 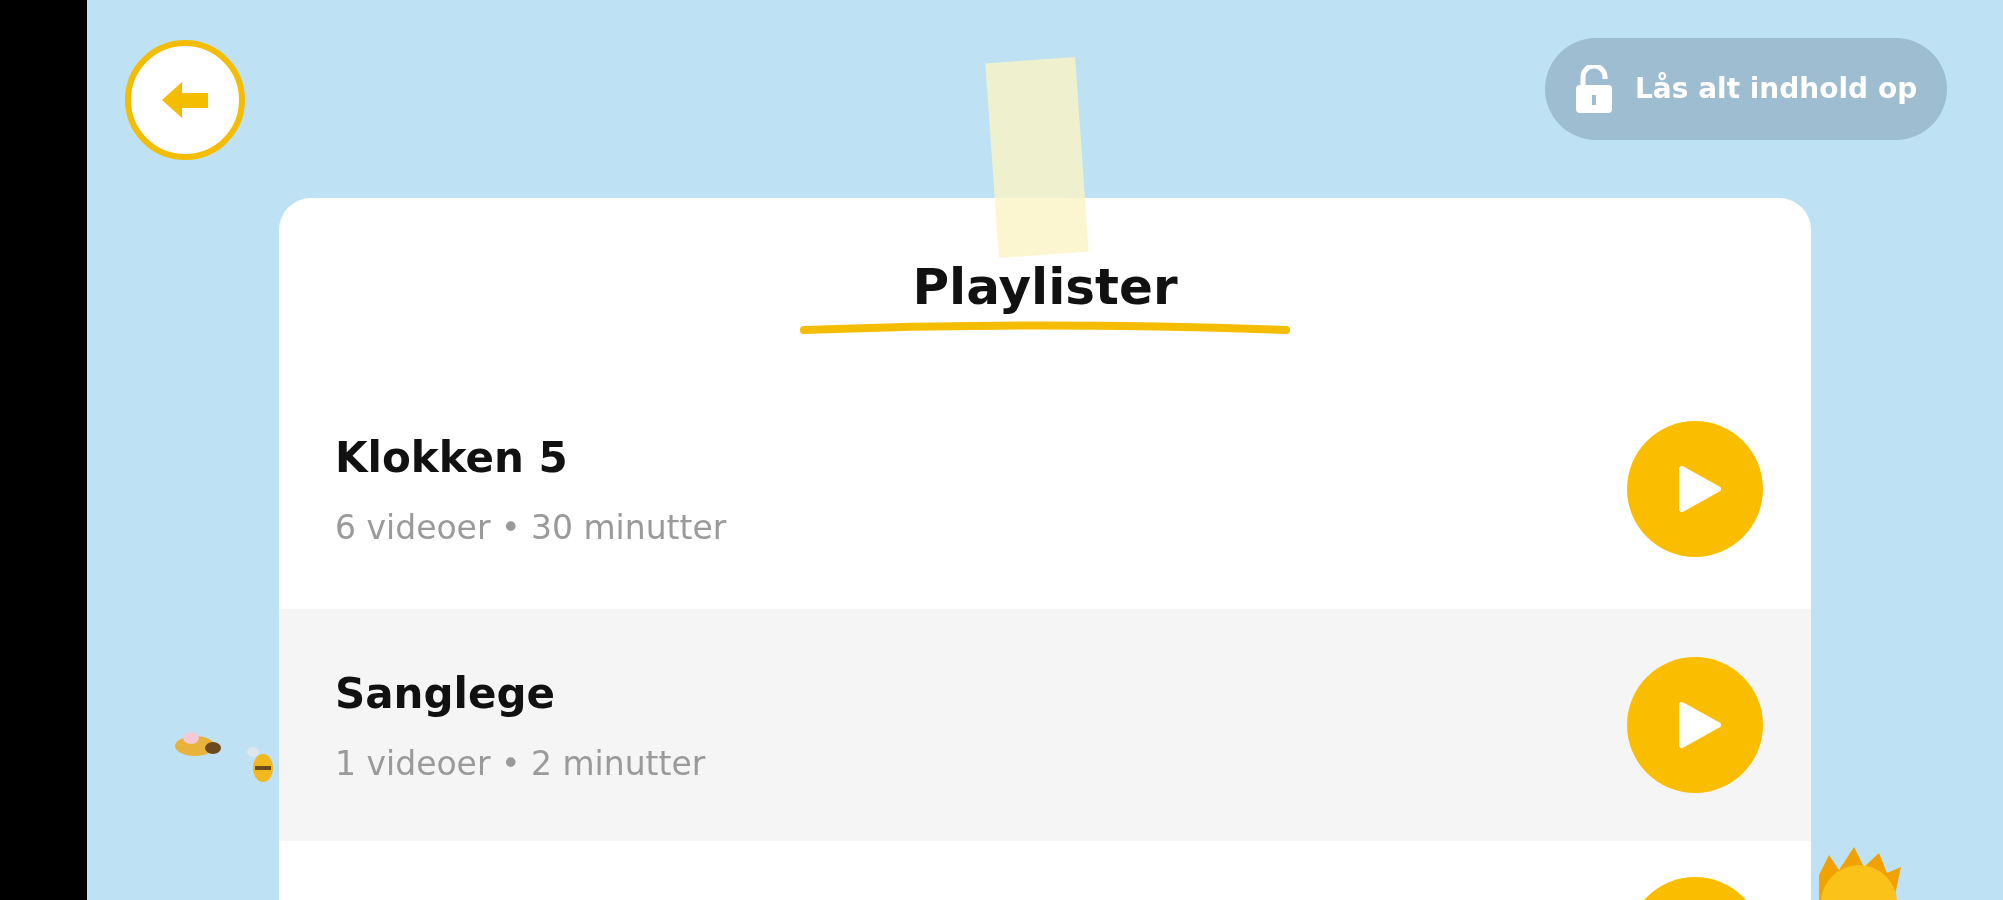 What do you see at coordinates (520, 763) in the screenshot?
I see `playlist-info: 1 videoer • 2 minutter` at bounding box center [520, 763].